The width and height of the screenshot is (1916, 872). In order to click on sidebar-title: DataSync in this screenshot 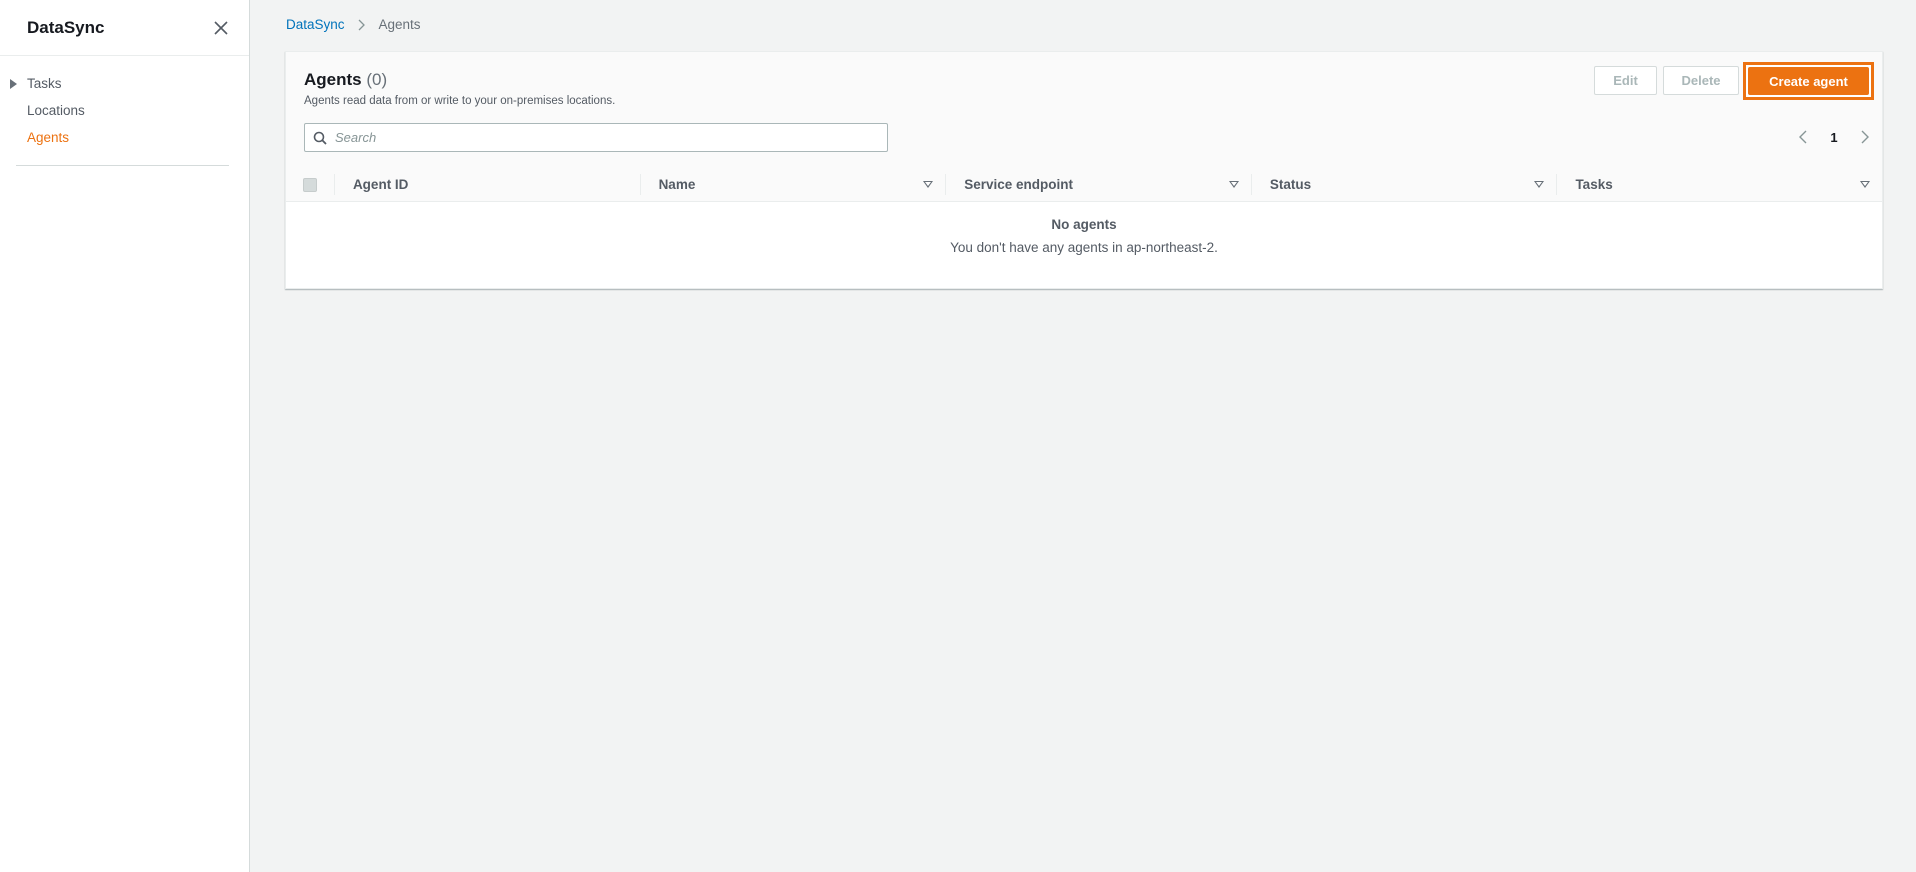, I will do `click(66, 27)`.